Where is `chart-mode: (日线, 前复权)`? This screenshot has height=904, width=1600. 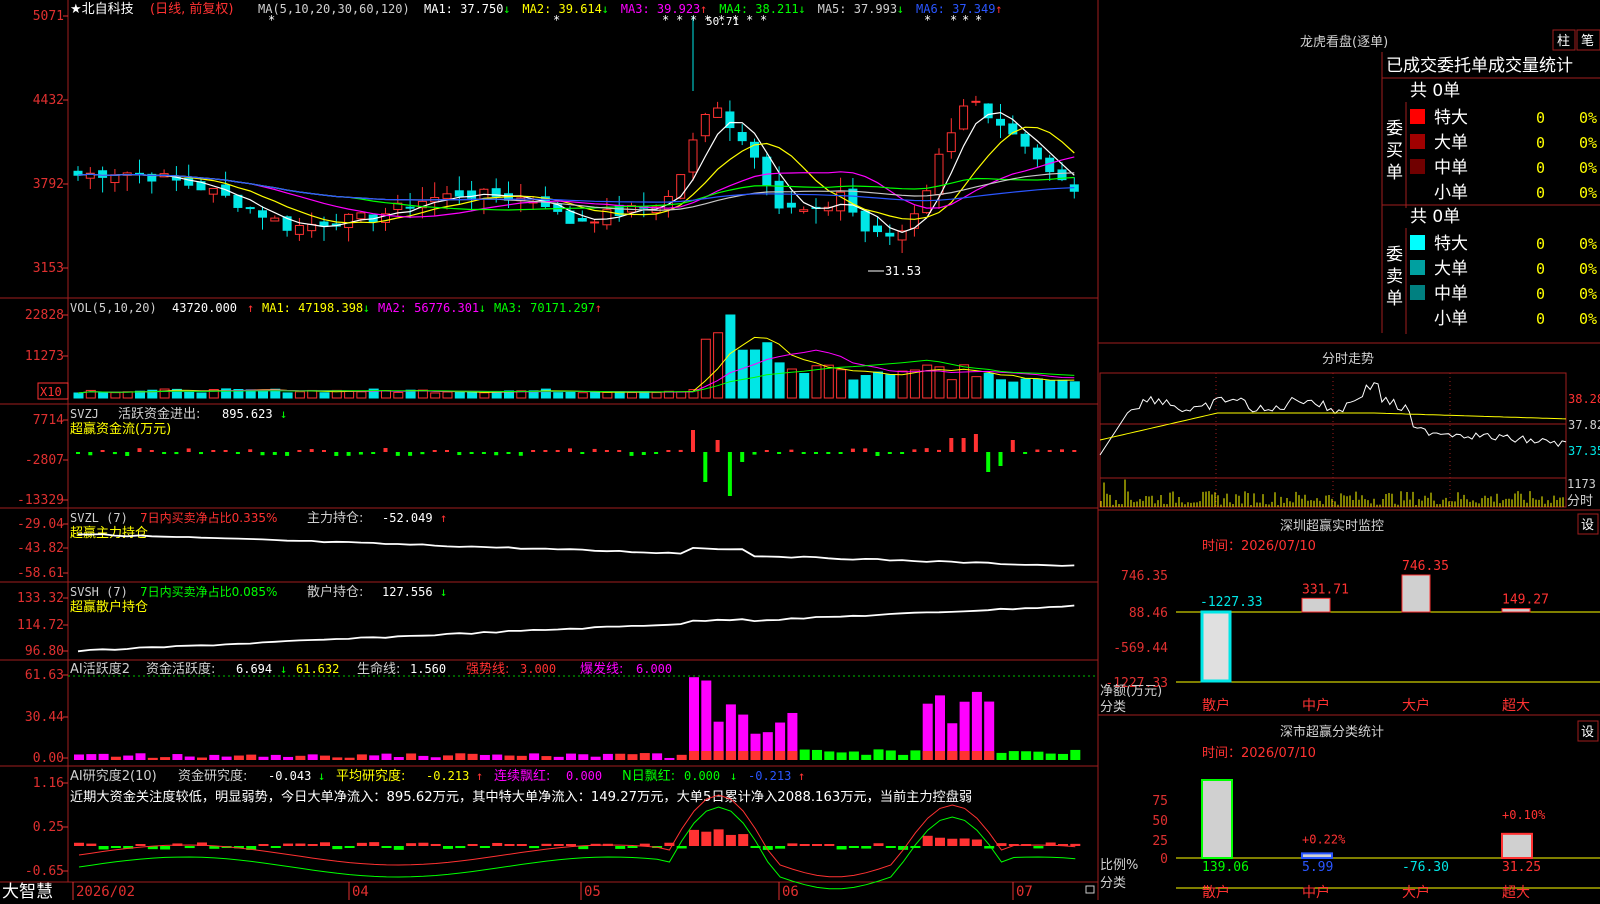
chart-mode: (日线, 前复权) is located at coordinates (191, 9).